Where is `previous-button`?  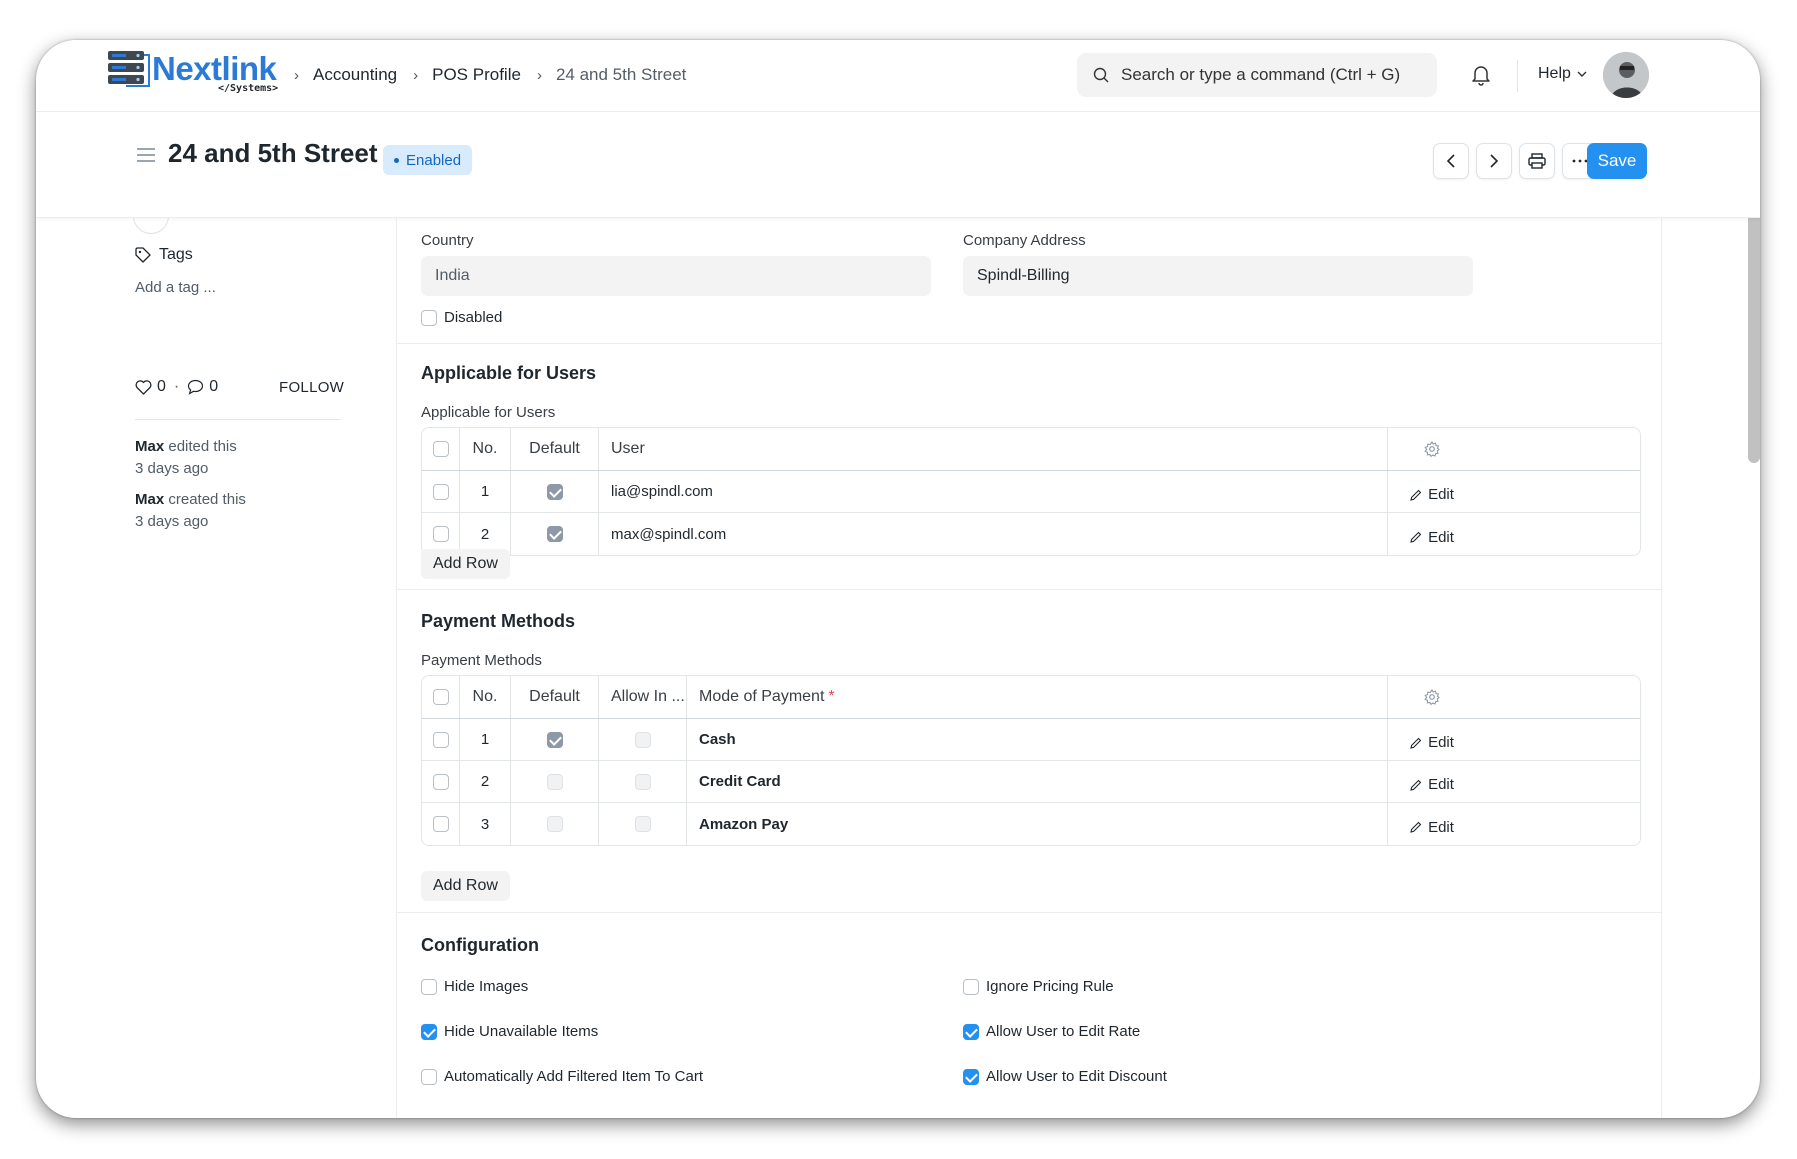 previous-button is located at coordinates (1451, 161).